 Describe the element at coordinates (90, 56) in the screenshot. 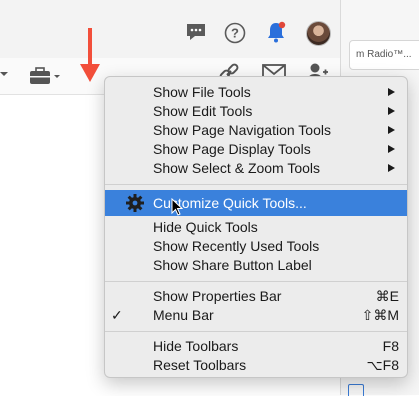

I see `annotation-arrow-icon` at that location.